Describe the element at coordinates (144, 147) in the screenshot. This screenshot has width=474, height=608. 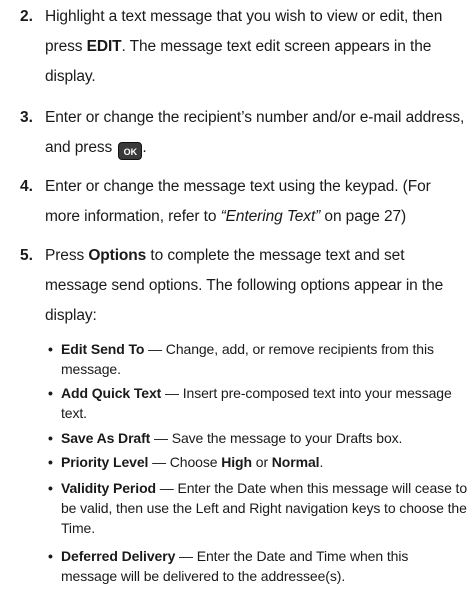
I see `step-text-part: .` at that location.